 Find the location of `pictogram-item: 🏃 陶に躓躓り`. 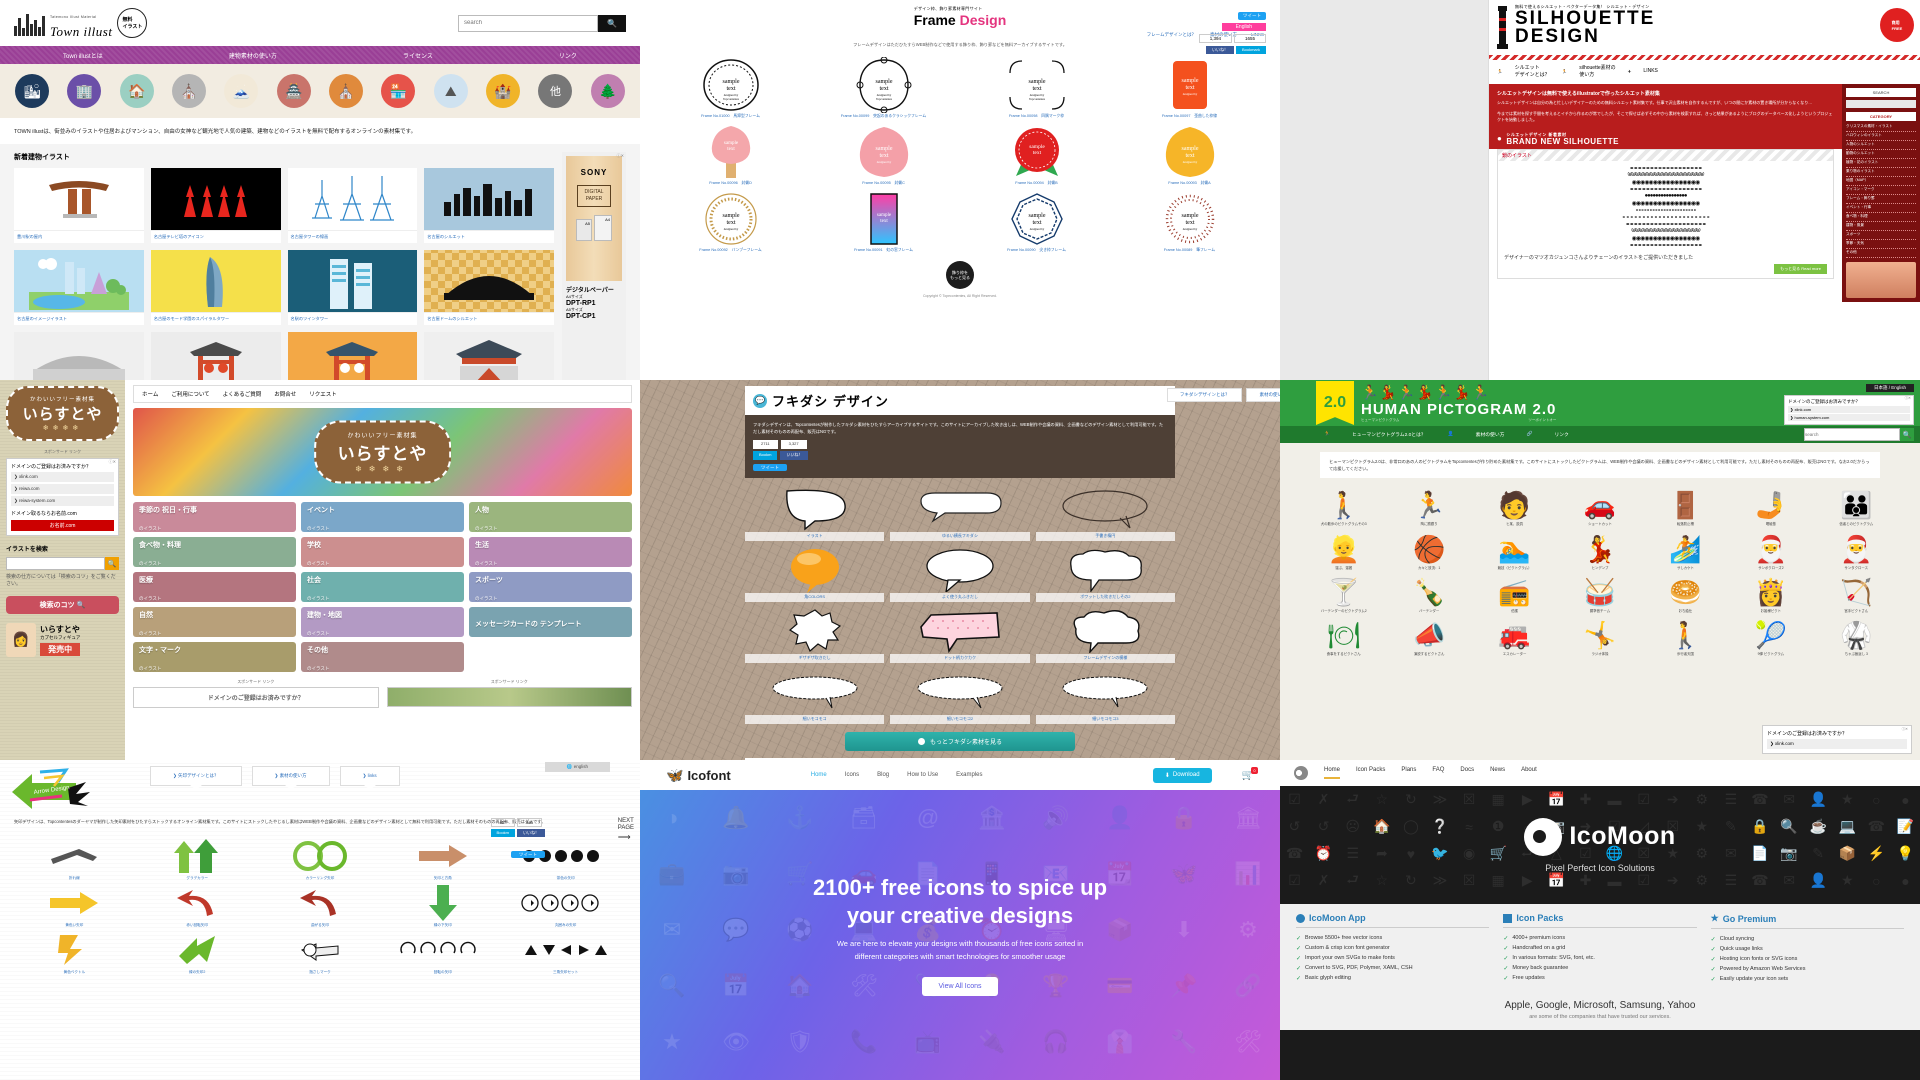

pictogram-item: 🏃 陶に躓躓り is located at coordinates (1428, 506).